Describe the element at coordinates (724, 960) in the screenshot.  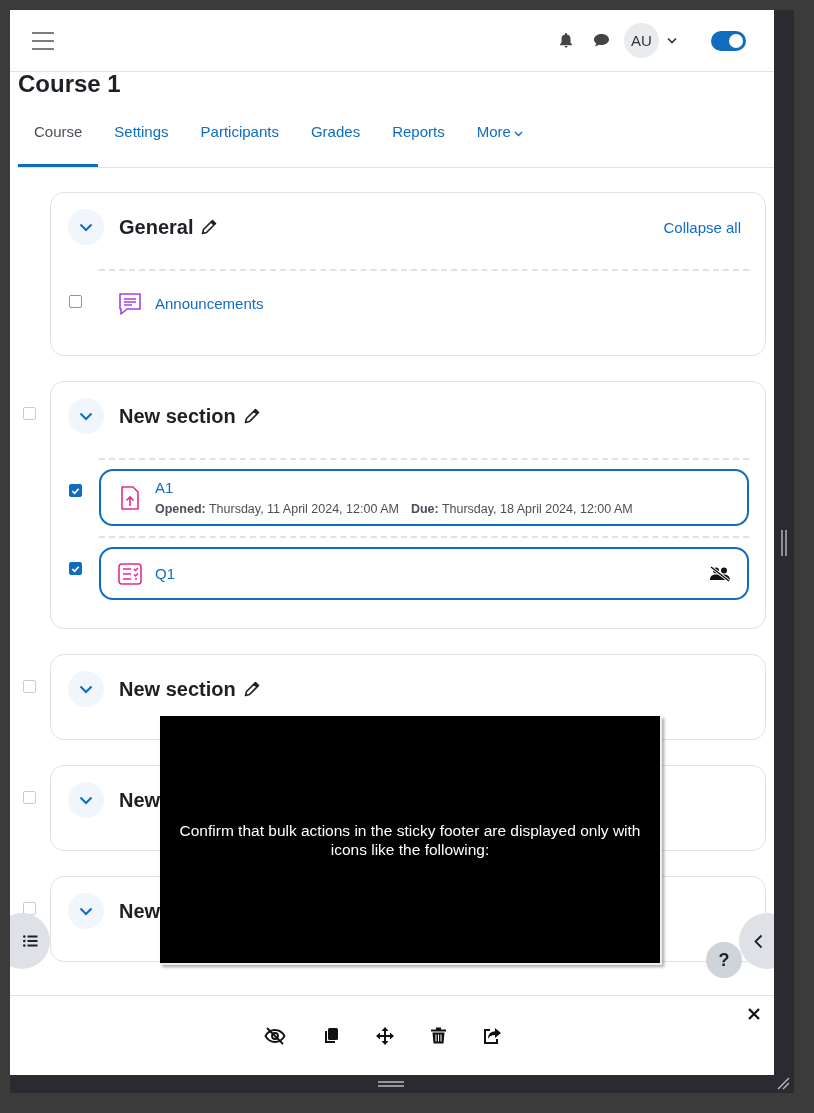
I see `help-button: ?` at that location.